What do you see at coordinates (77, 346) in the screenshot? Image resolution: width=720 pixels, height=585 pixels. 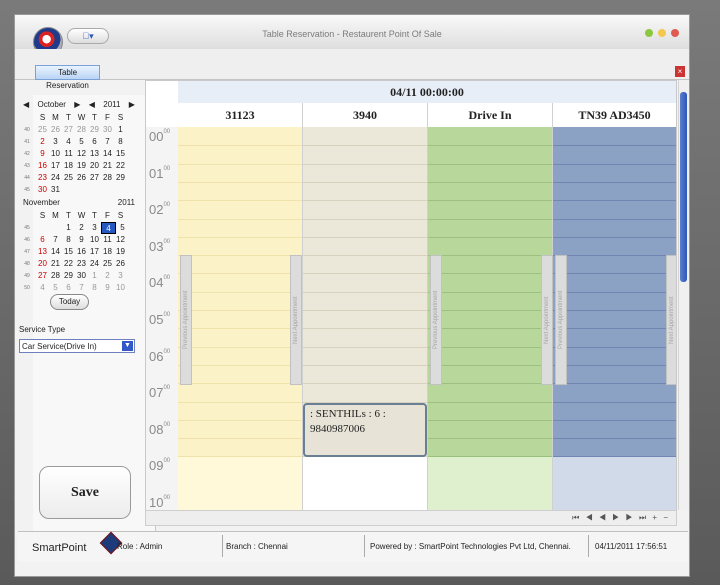 I see `service-type-select: Car Service(Drive In) ▼` at bounding box center [77, 346].